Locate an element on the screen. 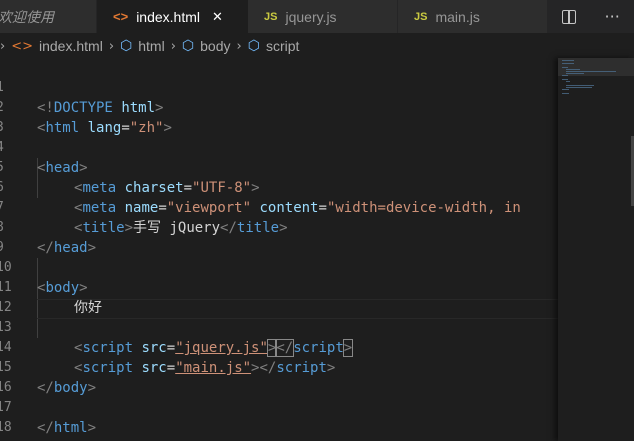 This screenshot has width=634, height=441. tab-jquery-js: JS jquery.js is located at coordinates (323, 16).